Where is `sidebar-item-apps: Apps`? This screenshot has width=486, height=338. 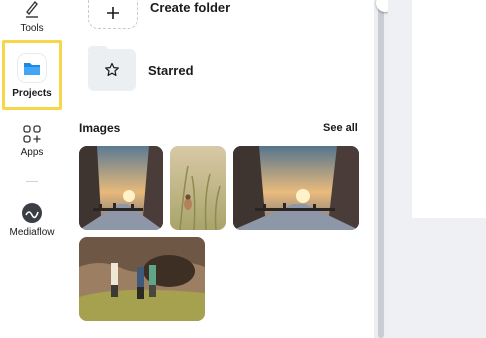 sidebar-item-apps: Apps is located at coordinates (32, 141).